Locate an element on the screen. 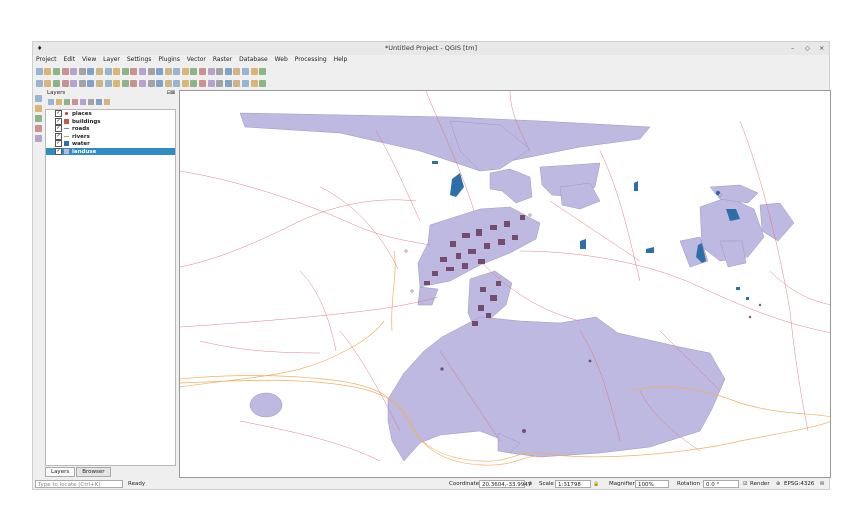 The height and width of the screenshot is (523, 860). refresh-icon is located at coordinates (185, 71).